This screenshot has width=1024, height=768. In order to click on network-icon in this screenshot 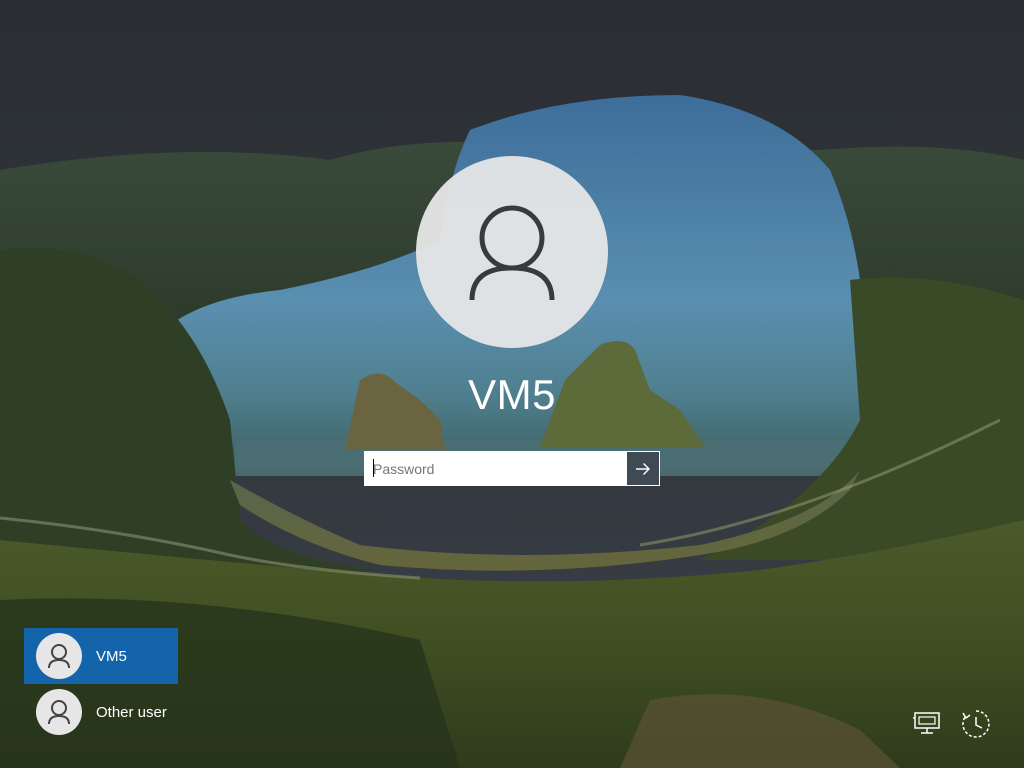, I will do `click(926, 723)`.